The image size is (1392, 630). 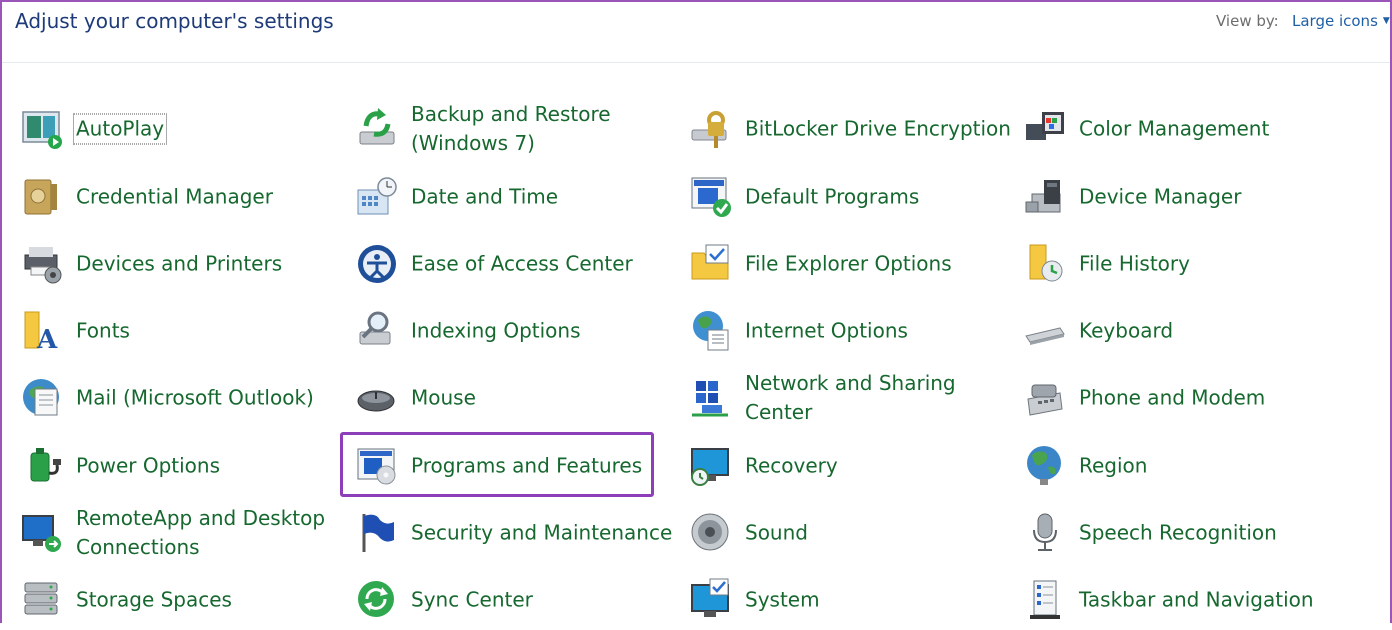 I want to click on view-by-value: Large icons, so click(x=1335, y=21).